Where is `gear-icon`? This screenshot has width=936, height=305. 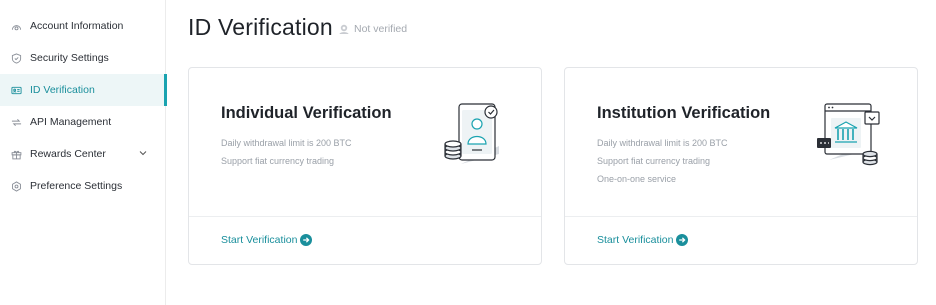
gear-icon is located at coordinates (16, 186).